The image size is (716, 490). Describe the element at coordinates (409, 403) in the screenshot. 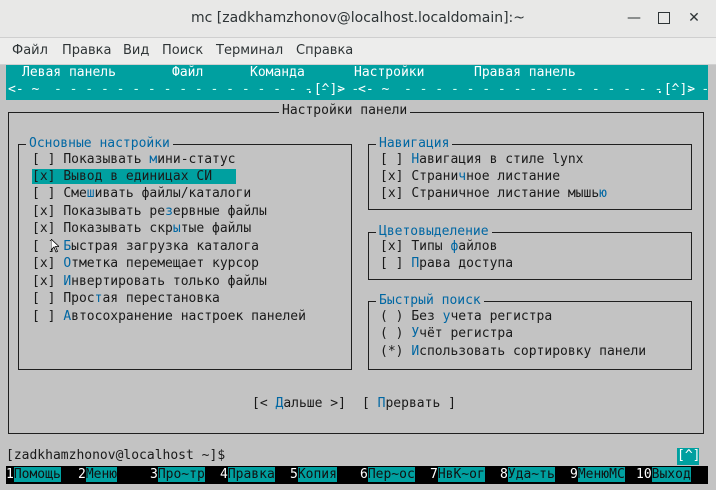

I see `cancel-button: [ Прервать ]` at that location.